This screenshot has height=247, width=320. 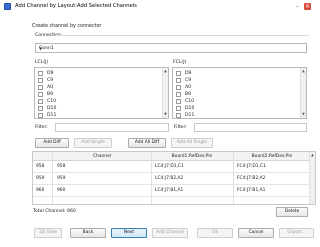 What do you see at coordinates (251, 178) in the screenshot?
I see `board2-cell: FC4:J7:B2,A2` at bounding box center [251, 178].